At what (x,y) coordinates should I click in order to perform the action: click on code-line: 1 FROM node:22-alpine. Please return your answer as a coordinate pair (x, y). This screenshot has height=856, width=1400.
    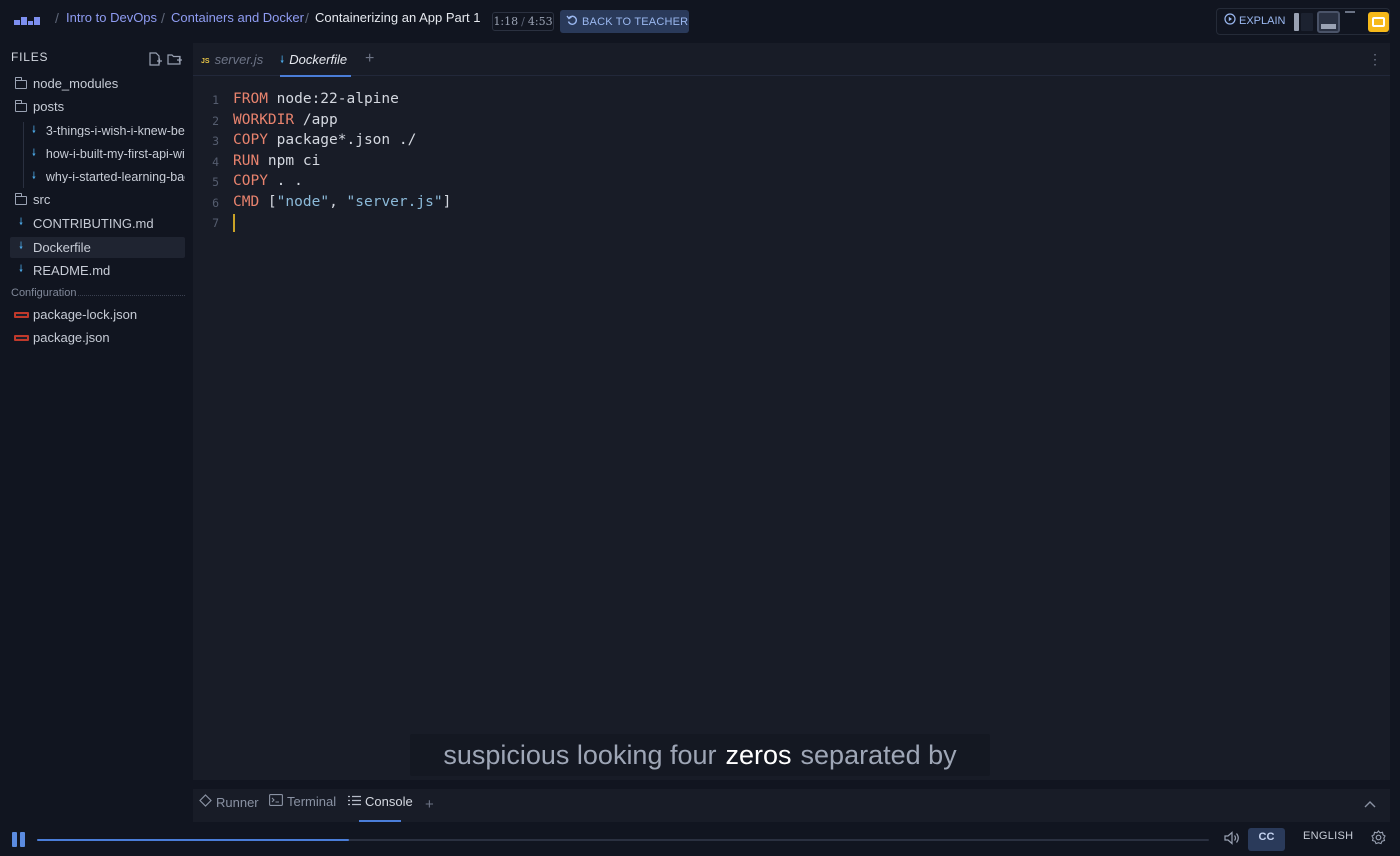
    Looking at the image, I should click on (791, 100).